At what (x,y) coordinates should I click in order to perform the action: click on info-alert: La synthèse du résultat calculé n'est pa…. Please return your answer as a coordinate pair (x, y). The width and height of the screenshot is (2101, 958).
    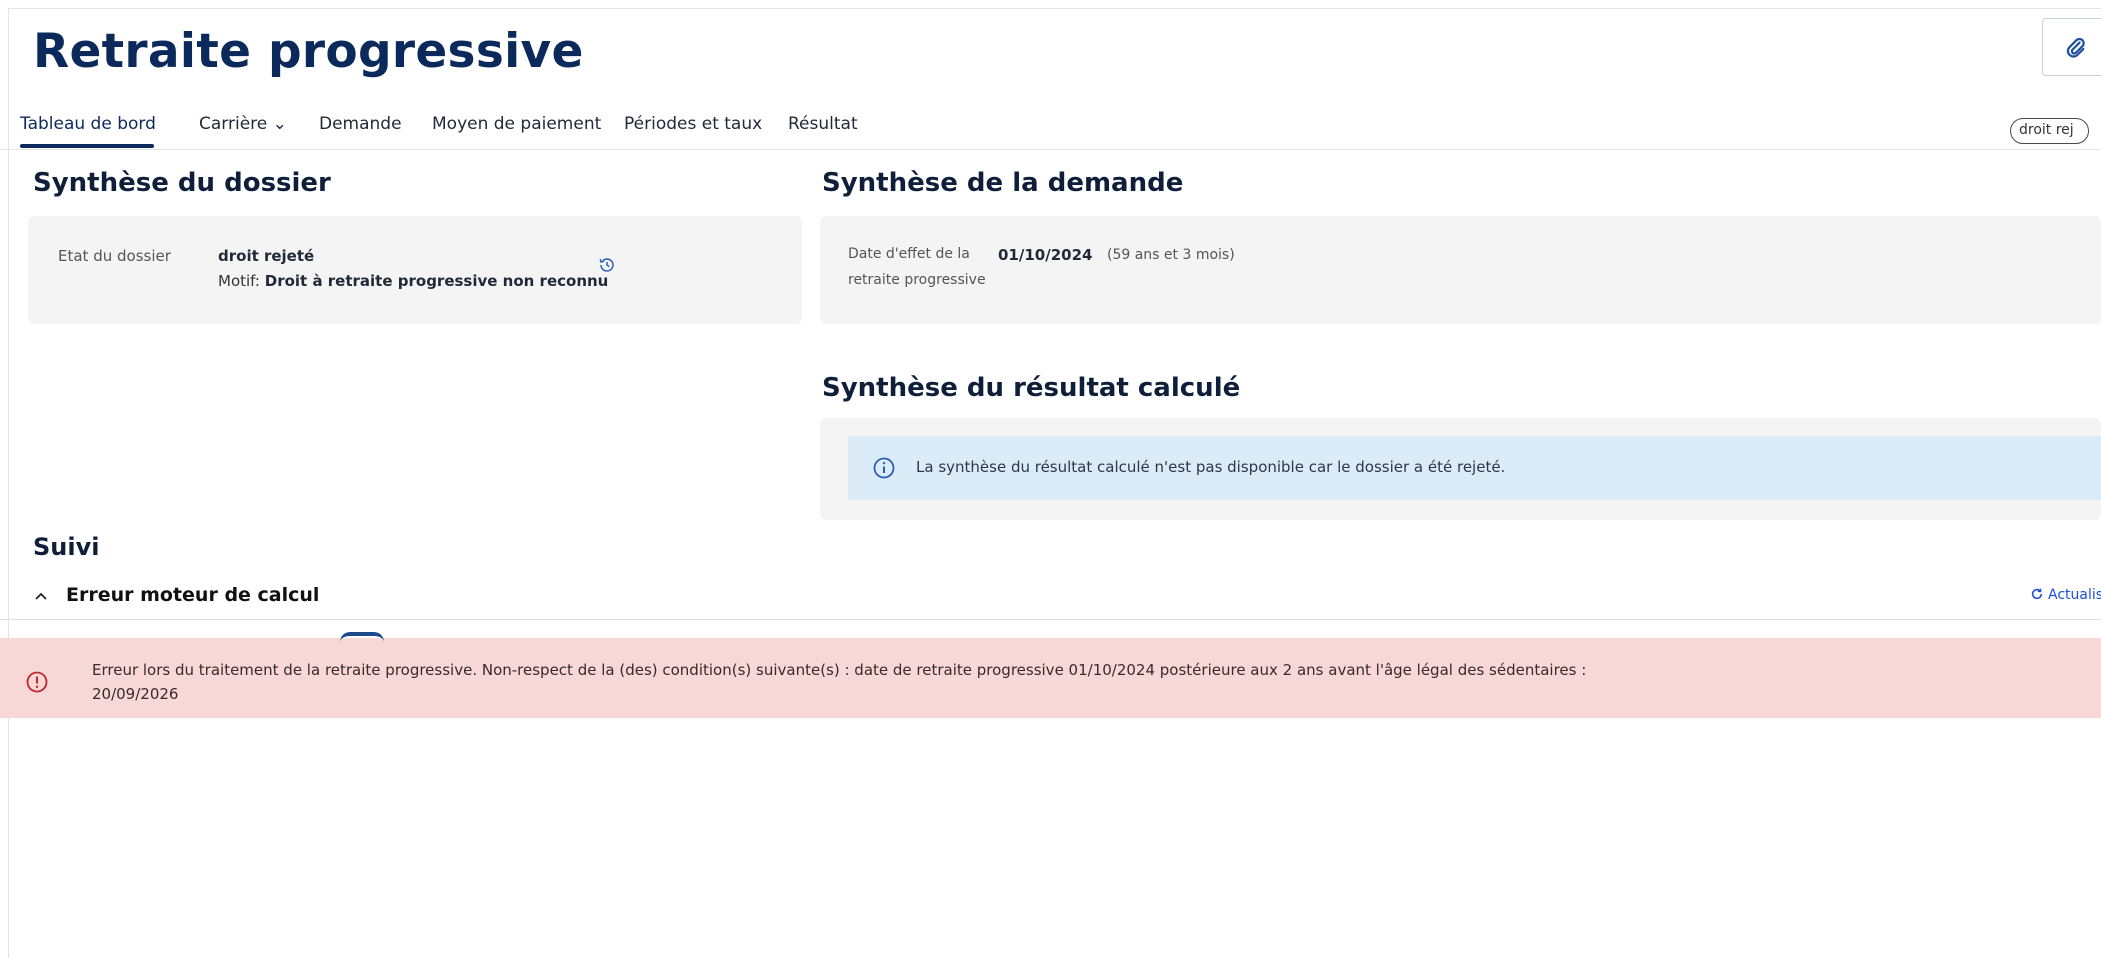
    Looking at the image, I should click on (1474, 468).